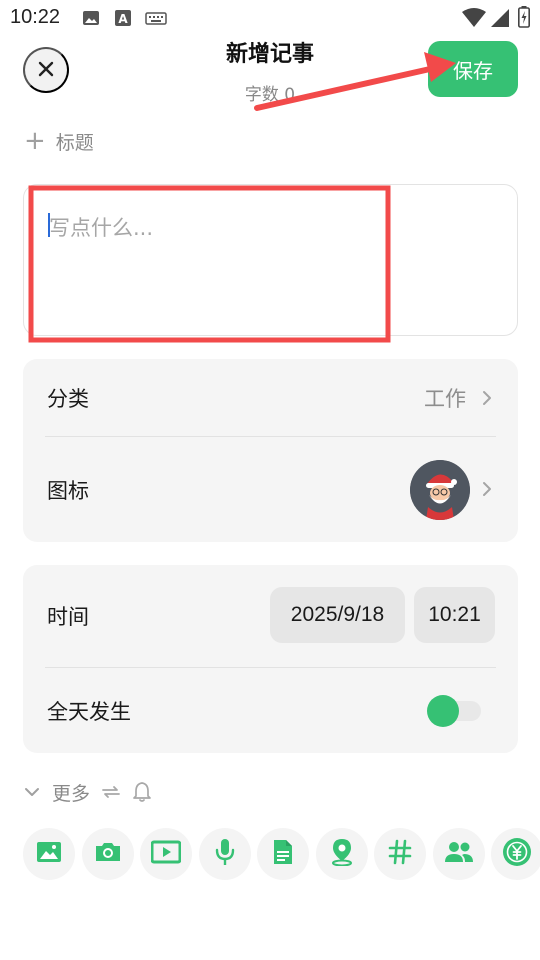 This screenshot has height=960, width=540. I want to click on highlight-box, so click(209, 264).